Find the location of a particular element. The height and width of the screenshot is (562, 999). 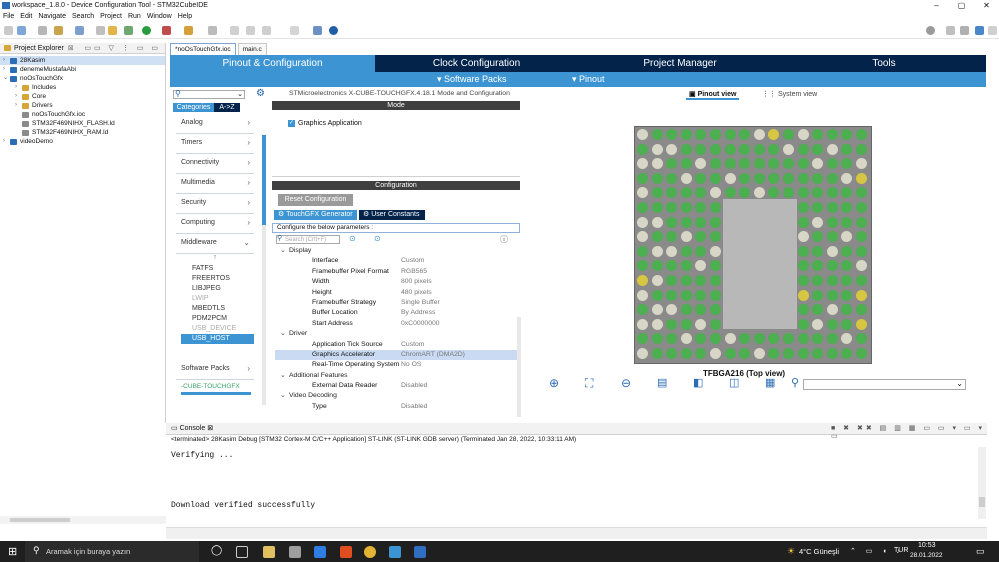

hammer-icon is located at coordinates (58, 30).